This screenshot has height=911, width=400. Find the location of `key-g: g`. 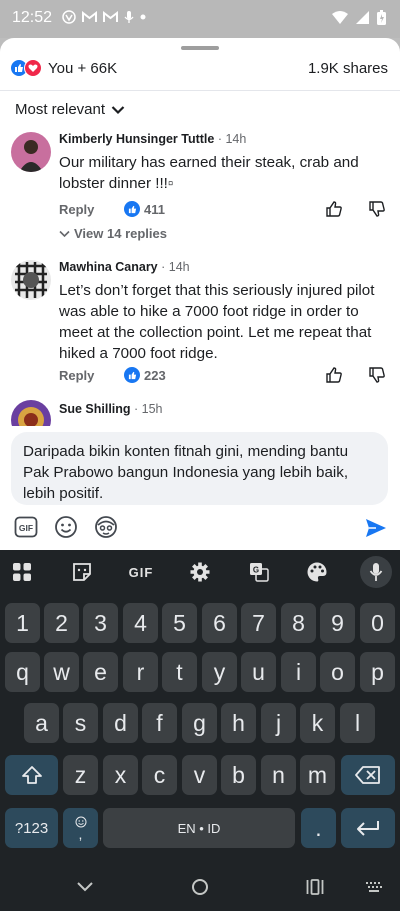

key-g: g is located at coordinates (199, 723).